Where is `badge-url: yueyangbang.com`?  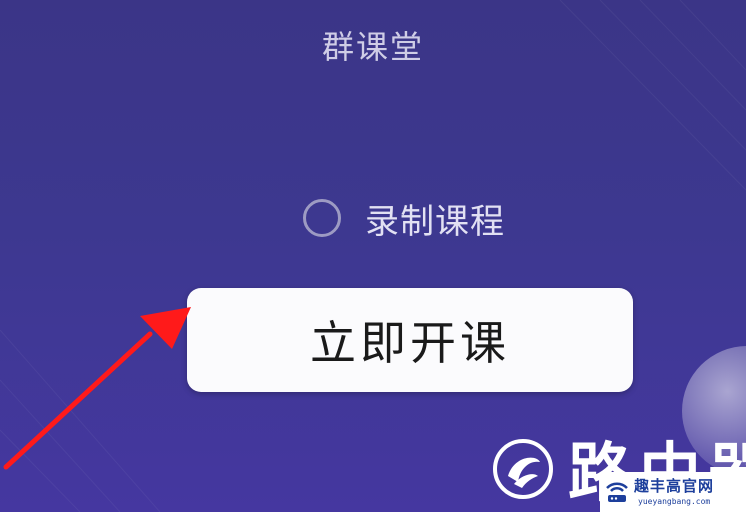
badge-url: yueyangbang.com is located at coordinates (674, 501).